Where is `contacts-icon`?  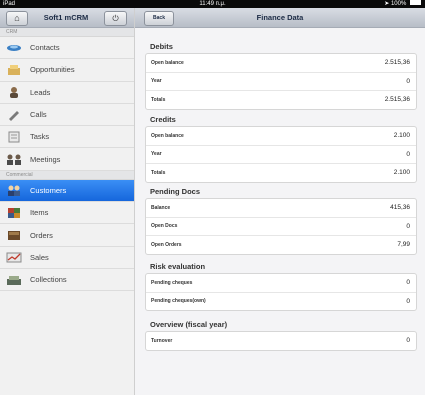
contacts-icon is located at coordinates (14, 48).